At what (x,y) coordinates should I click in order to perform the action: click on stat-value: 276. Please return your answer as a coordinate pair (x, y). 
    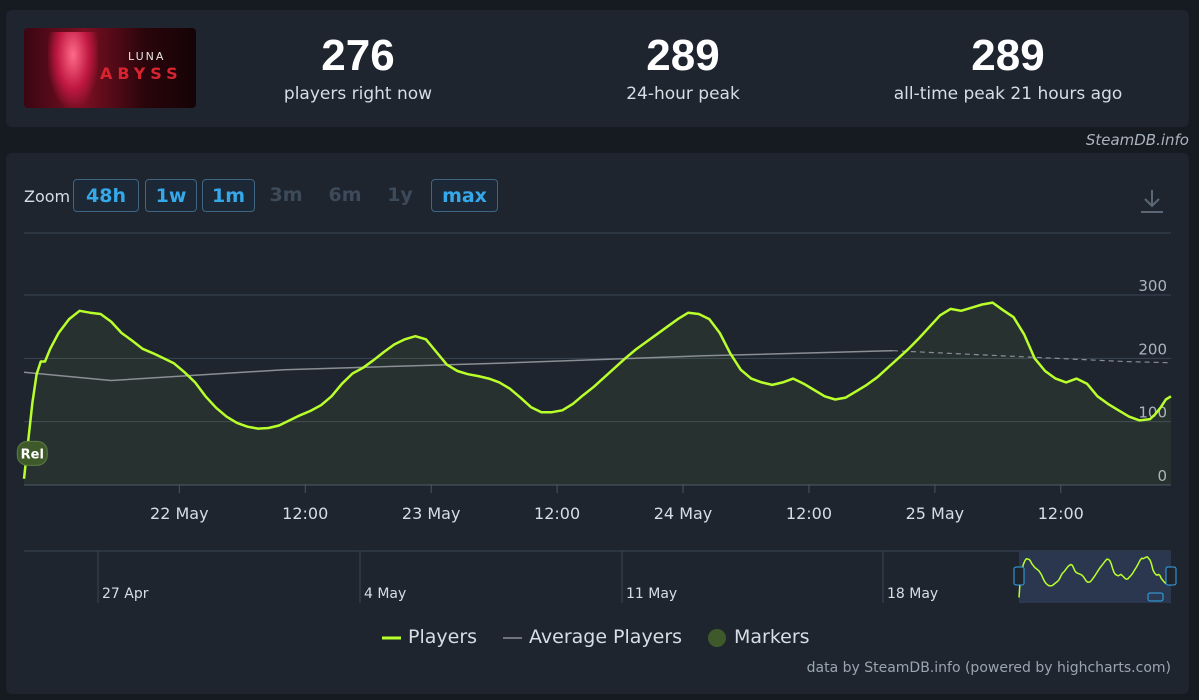
    Looking at the image, I should click on (358, 55).